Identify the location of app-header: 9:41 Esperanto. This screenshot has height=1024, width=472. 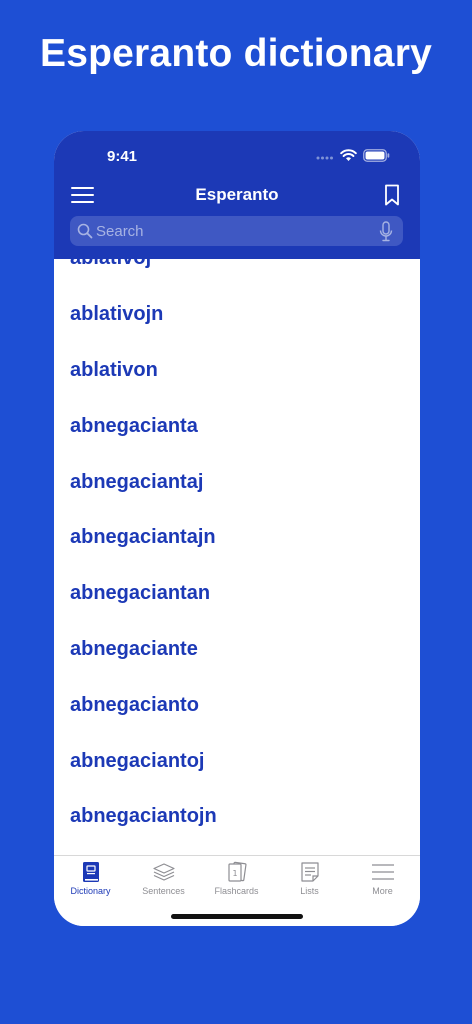
(237, 195).